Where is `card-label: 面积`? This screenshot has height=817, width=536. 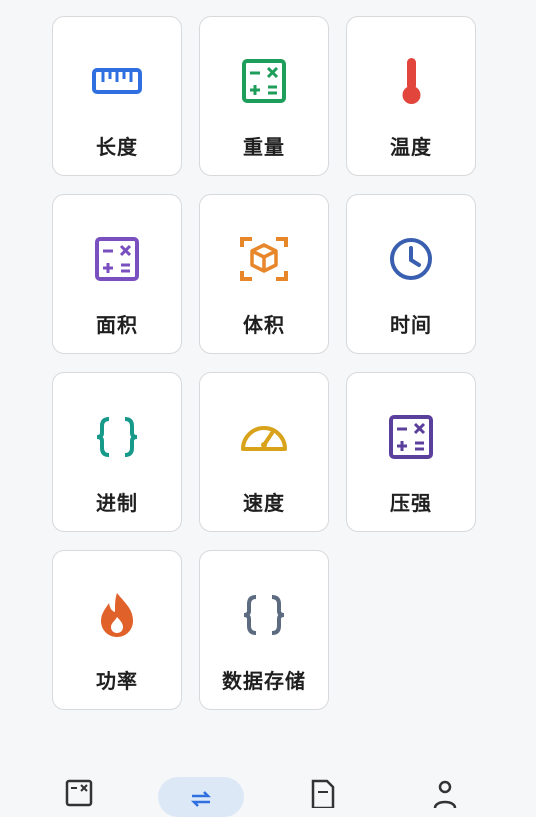 card-label: 面积 is located at coordinates (117, 325).